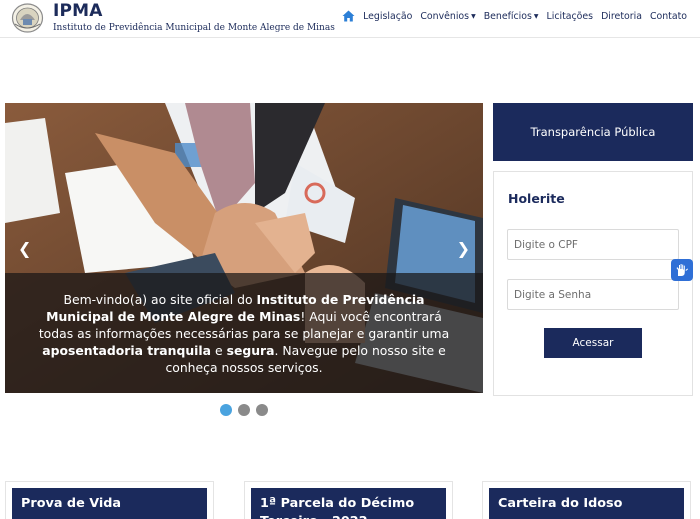 The image size is (700, 519). I want to click on nav-contato: Contato, so click(668, 16).